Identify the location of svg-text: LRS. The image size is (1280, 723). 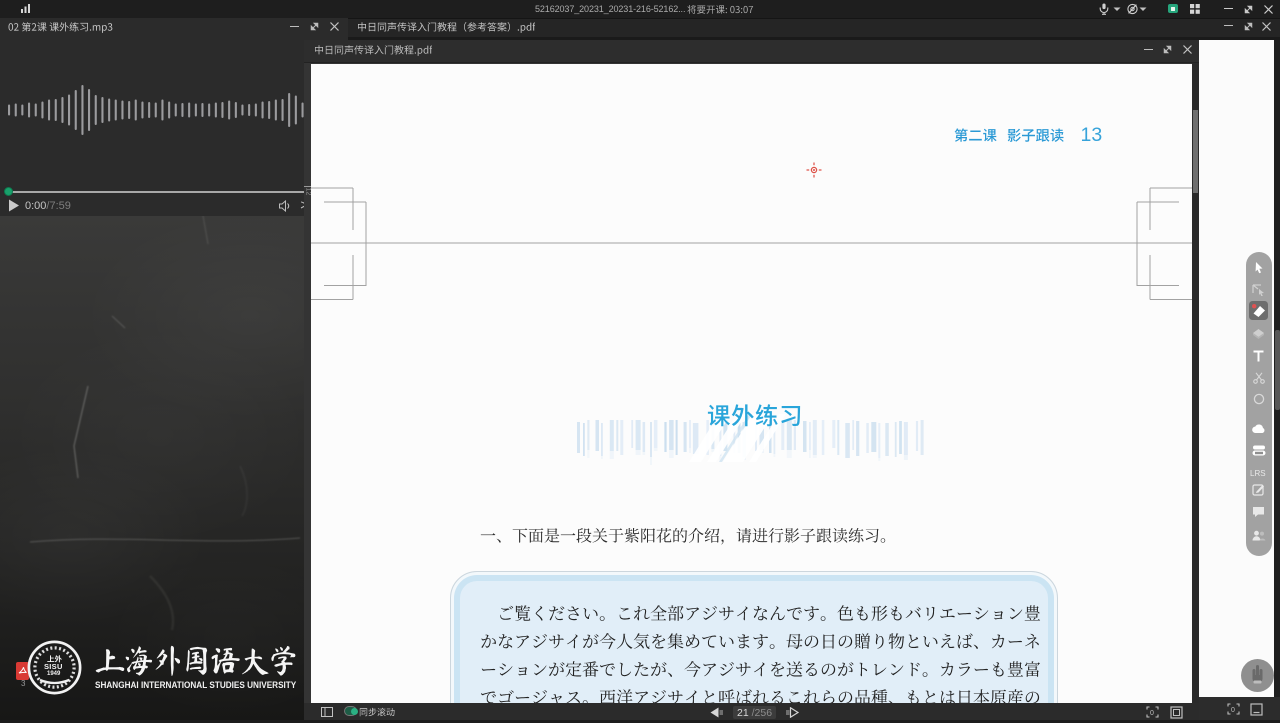
(1258, 473).